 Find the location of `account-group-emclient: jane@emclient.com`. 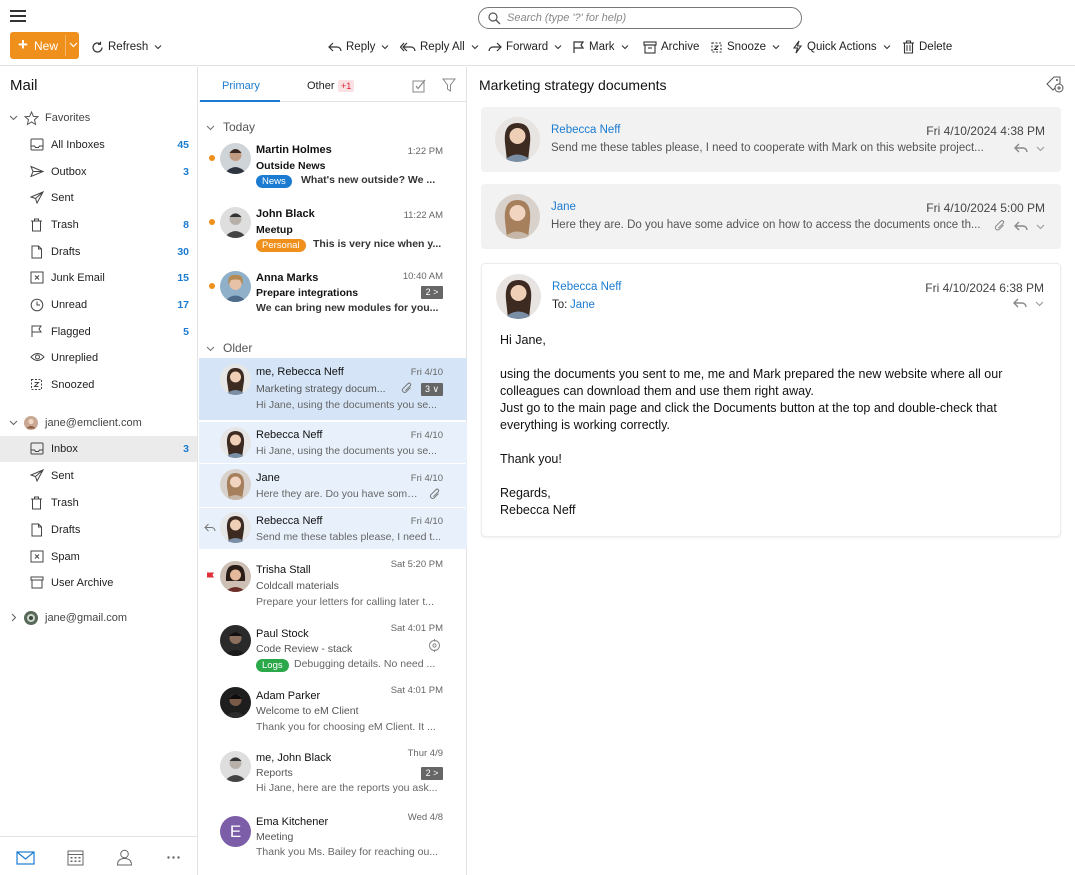

account-group-emclient: jane@emclient.com is located at coordinates (98, 423).